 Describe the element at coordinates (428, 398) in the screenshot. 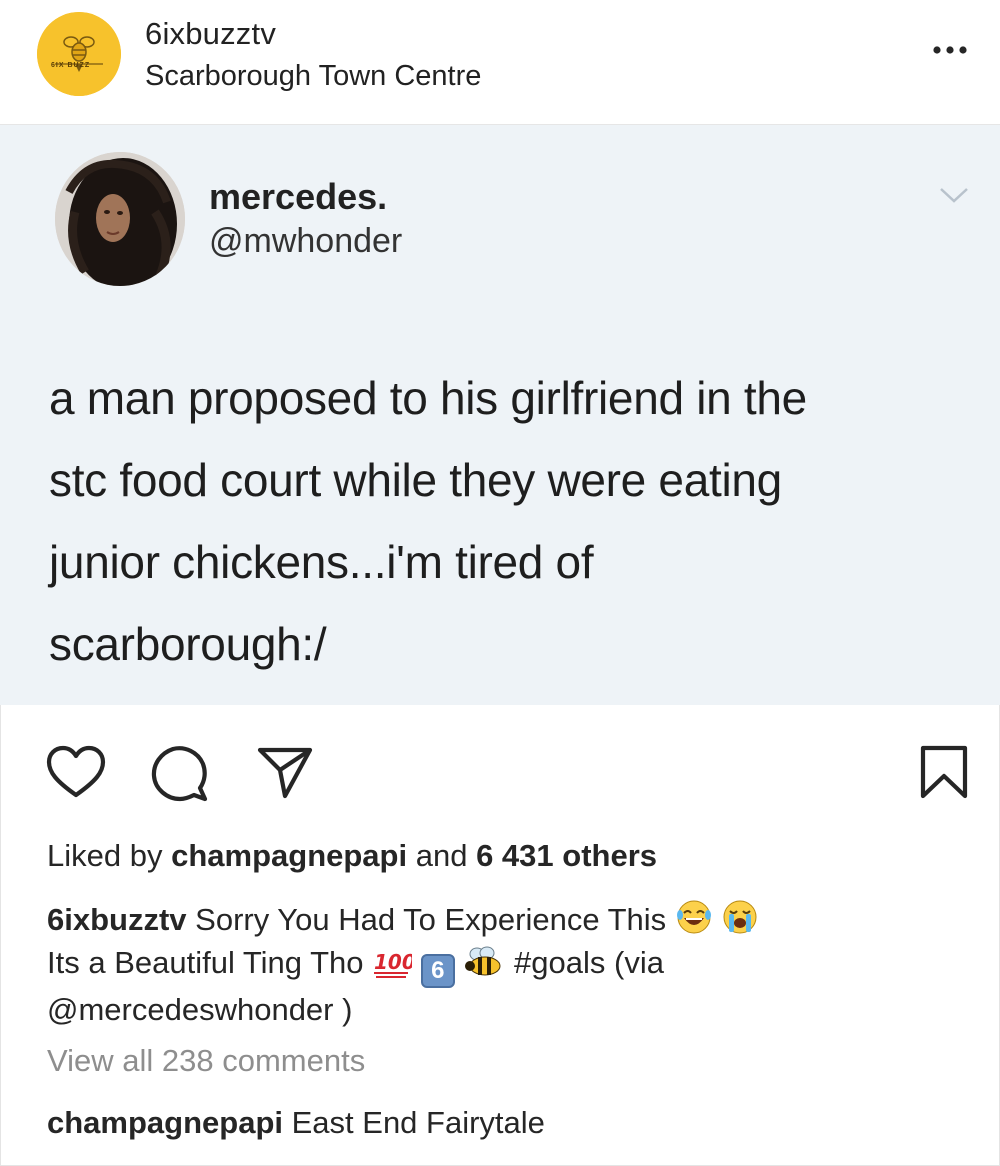

I see `tweet-text-line: a man proposed to his girlfriend in the` at that location.